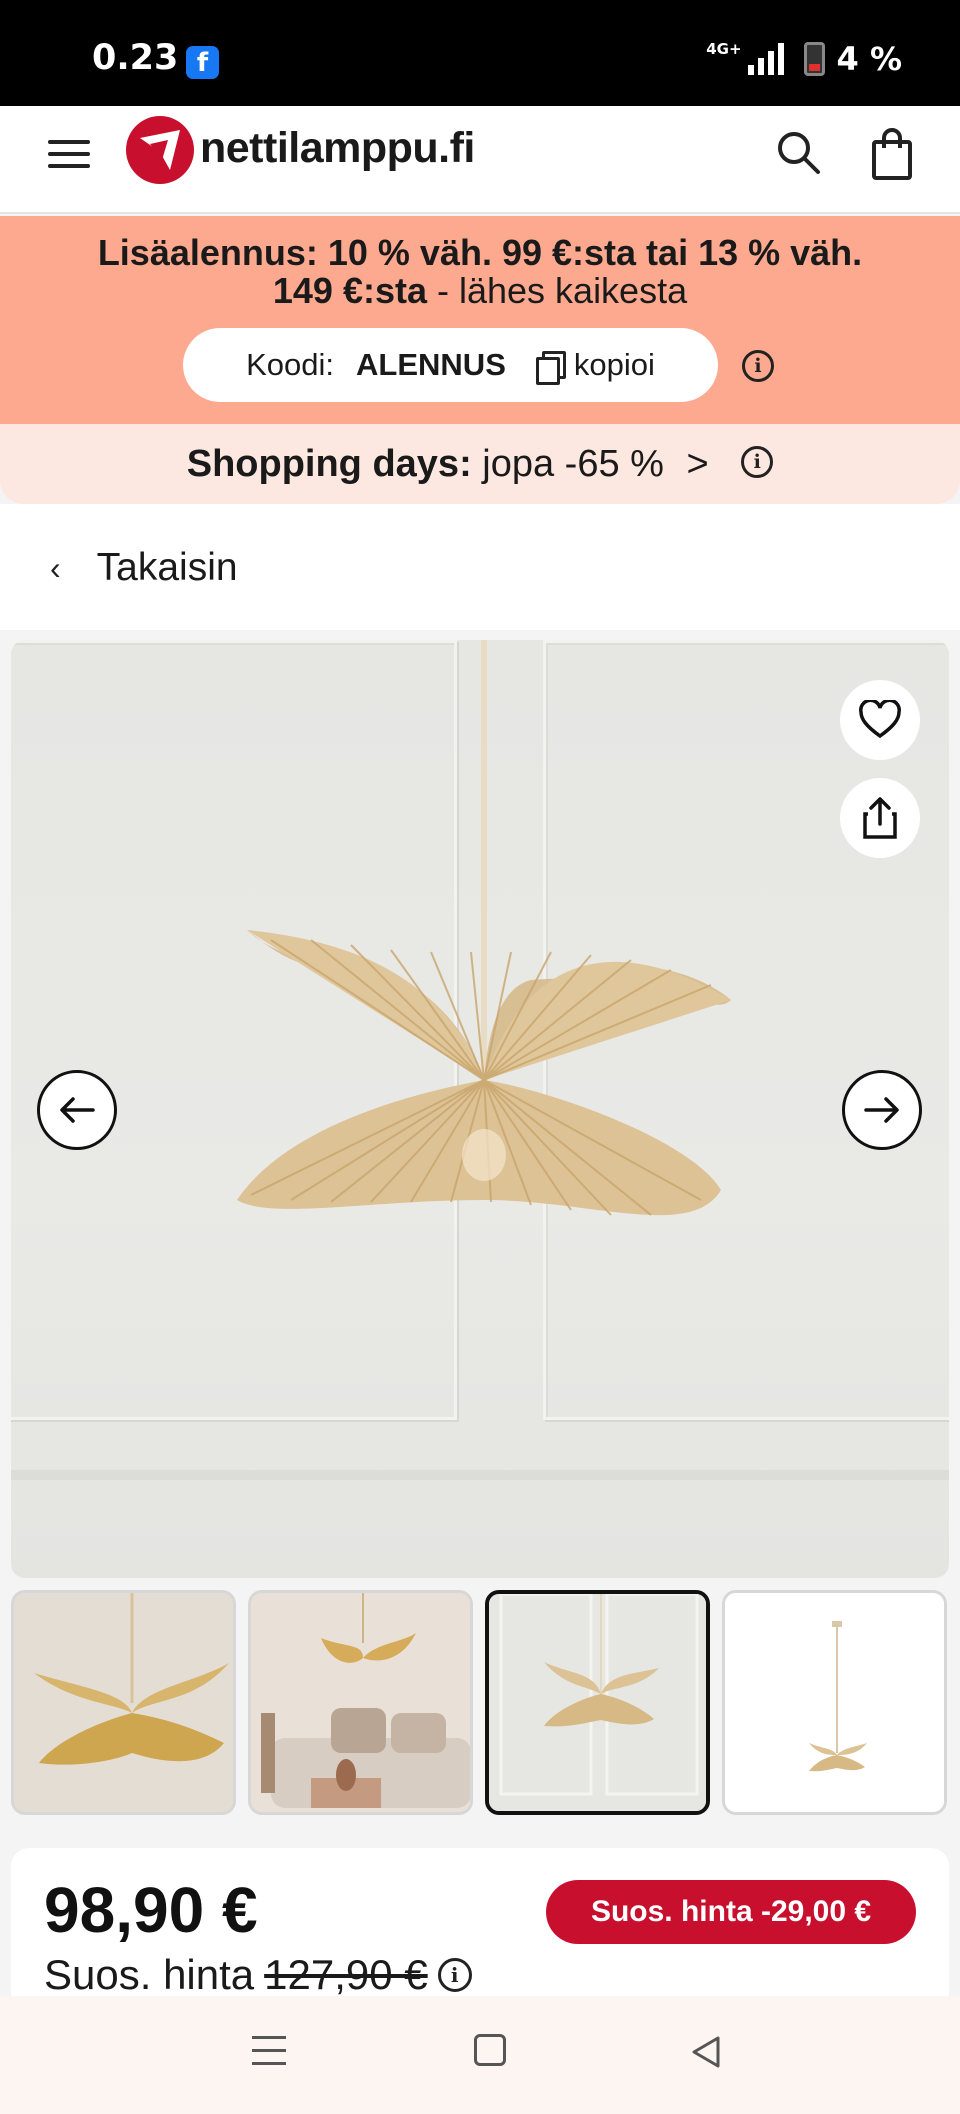  Describe the element at coordinates (697, 464) in the screenshot. I see `chevron-right-icon: >` at that location.